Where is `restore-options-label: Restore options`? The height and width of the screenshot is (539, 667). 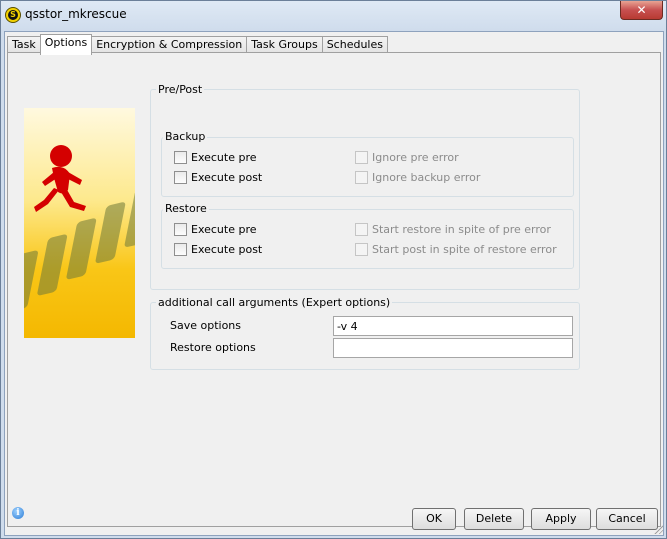
restore-options-label: Restore options is located at coordinates (213, 347).